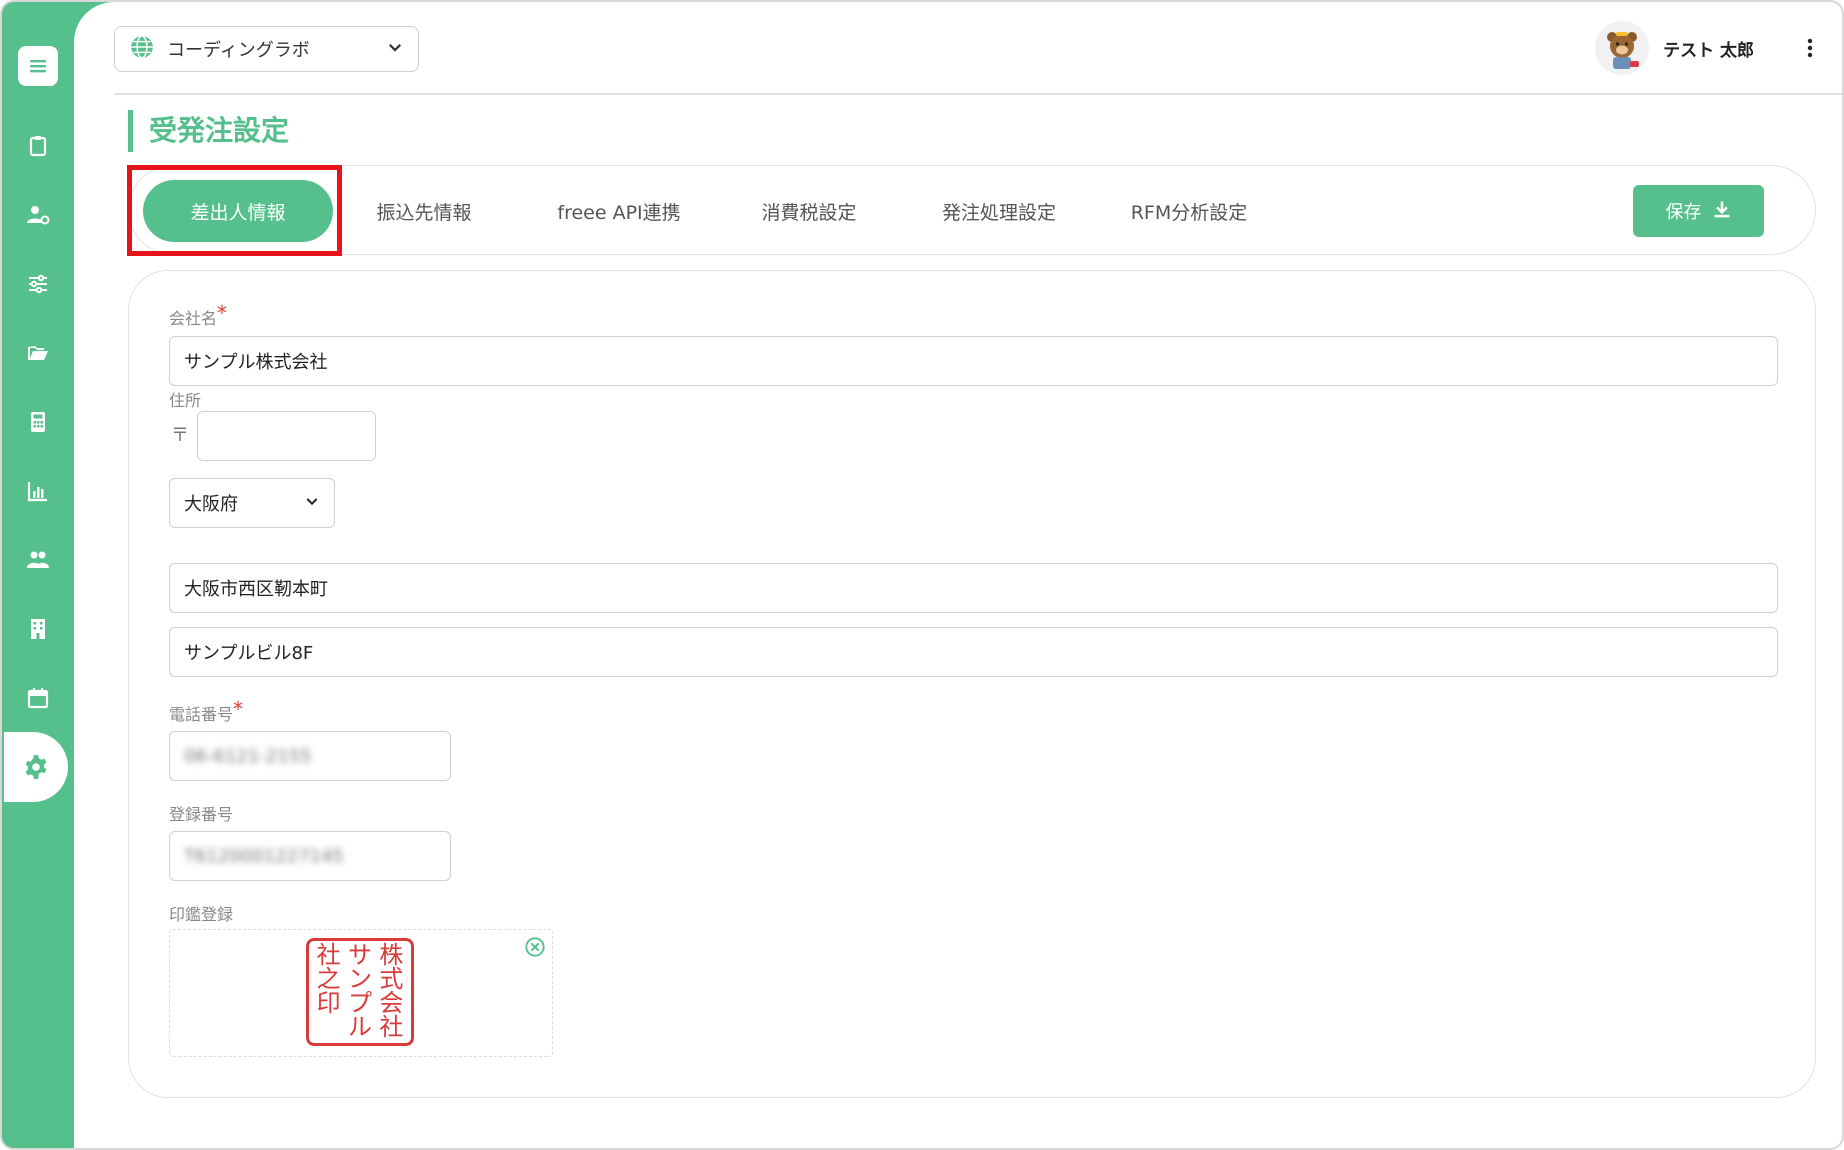  I want to click on sidebar-curve, so click(94, 22).